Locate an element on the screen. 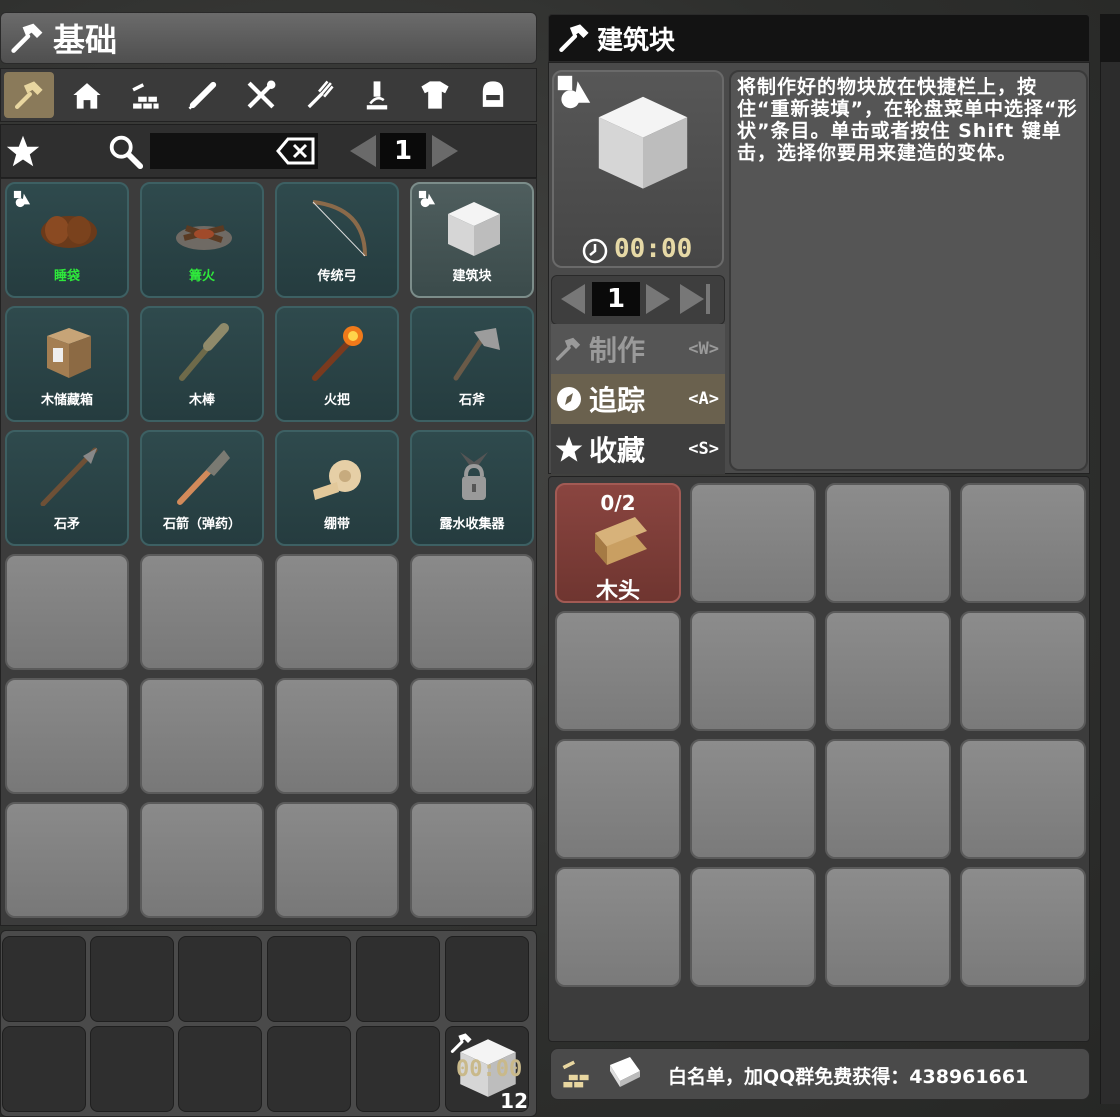 The height and width of the screenshot is (1117, 1120). recipe-slot: 木棒 is located at coordinates (202, 364).